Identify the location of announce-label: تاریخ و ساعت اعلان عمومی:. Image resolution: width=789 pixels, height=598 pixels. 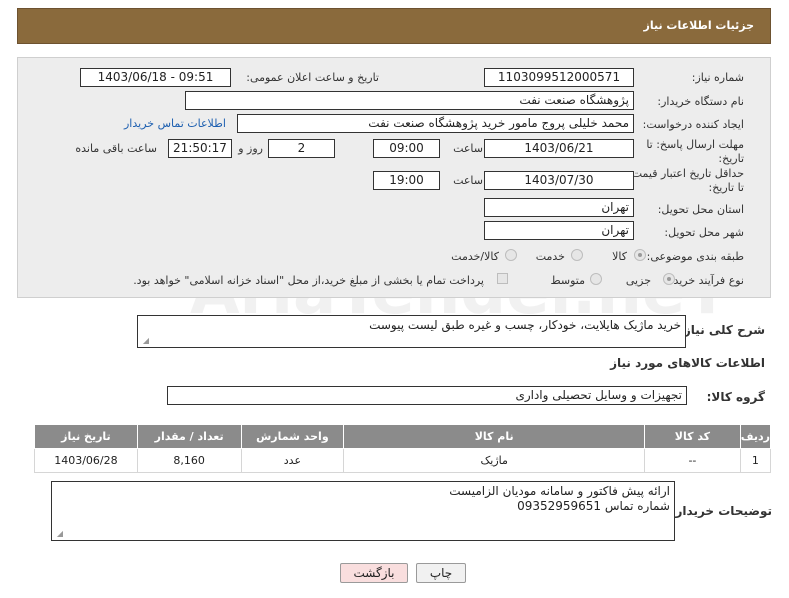
(312, 77).